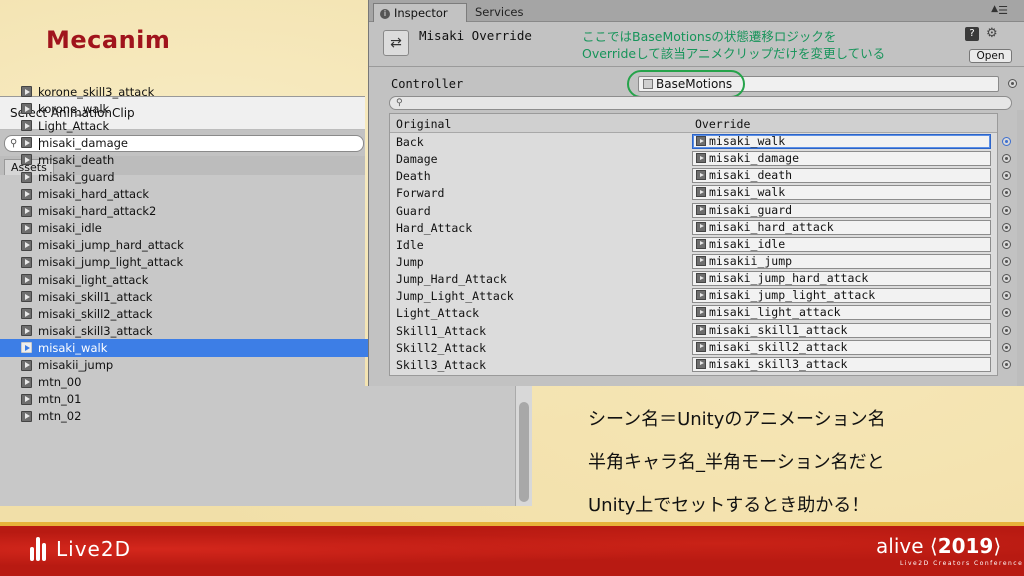 This screenshot has height=576, width=1024. I want to click on annotation-line-1: ここではBaseMotionsの状態遷移ロジックを, so click(709, 36).